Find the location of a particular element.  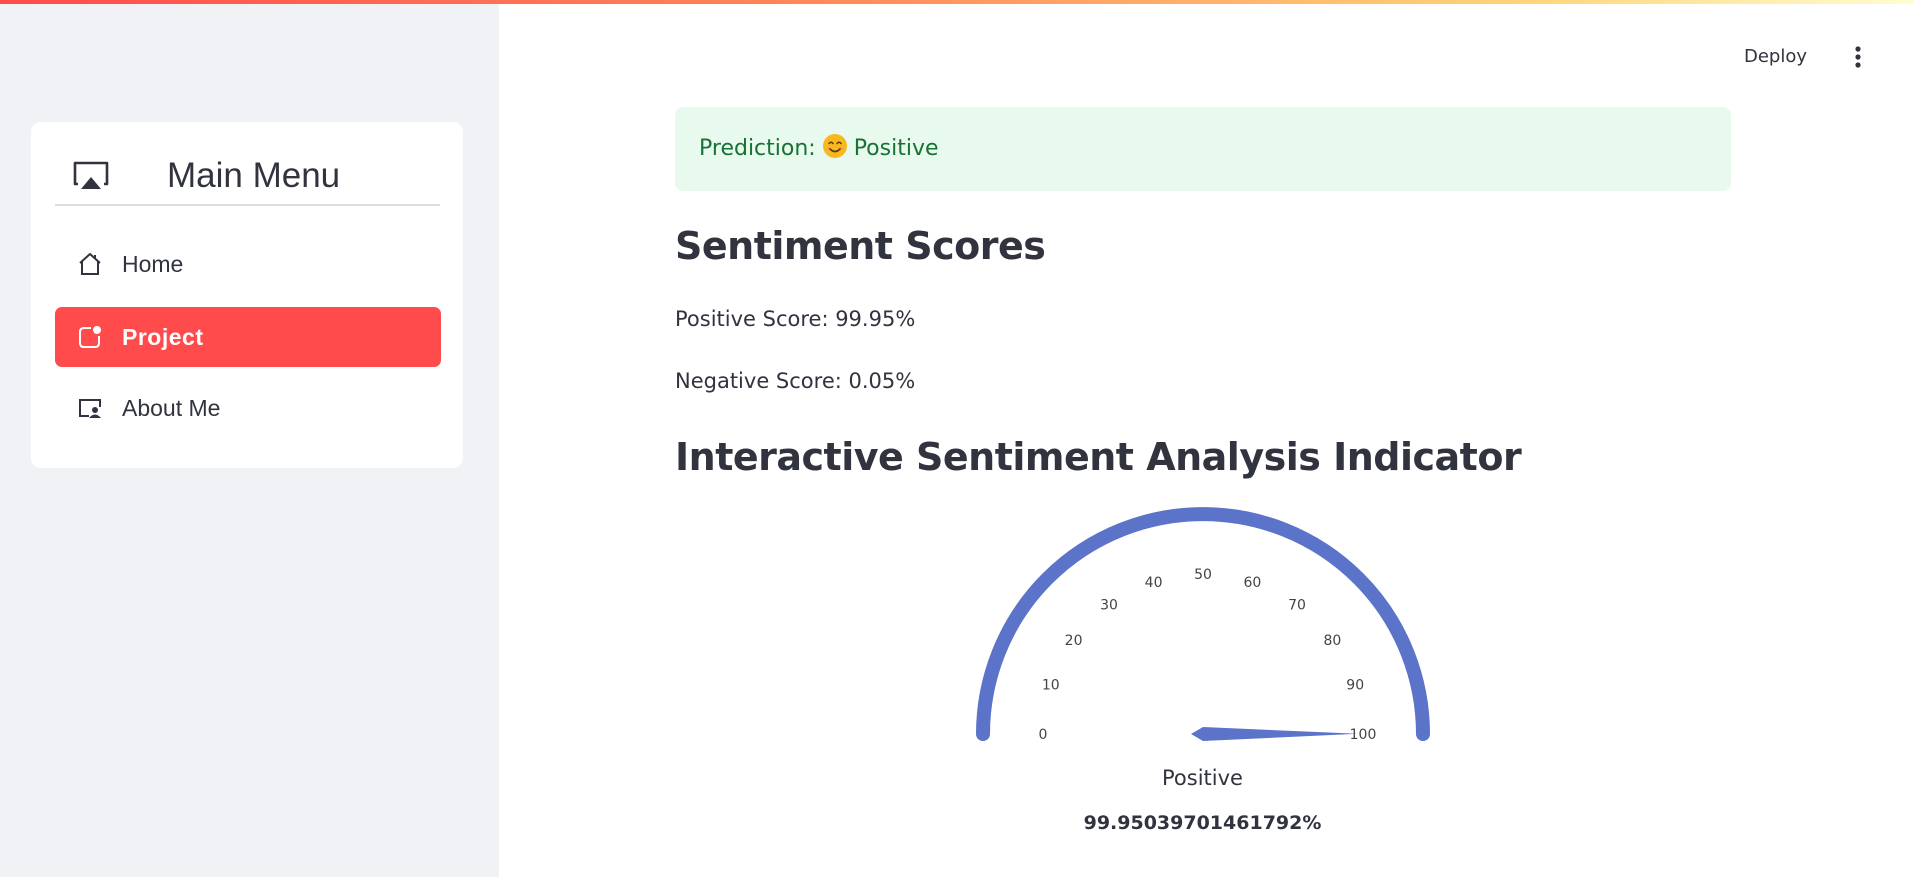

gauge-tick-label: 10 is located at coordinates (1051, 686).